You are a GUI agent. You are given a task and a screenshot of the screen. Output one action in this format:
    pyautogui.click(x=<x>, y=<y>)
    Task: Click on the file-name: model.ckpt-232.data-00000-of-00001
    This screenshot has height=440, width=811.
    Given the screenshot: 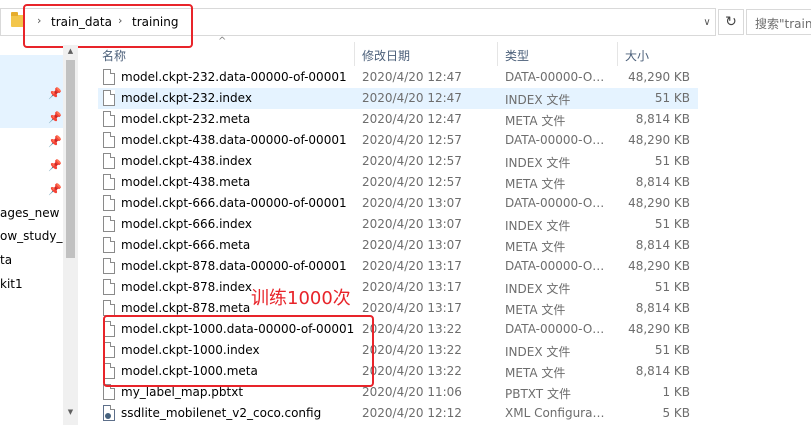 What is the action you would take?
    pyautogui.click(x=234, y=77)
    